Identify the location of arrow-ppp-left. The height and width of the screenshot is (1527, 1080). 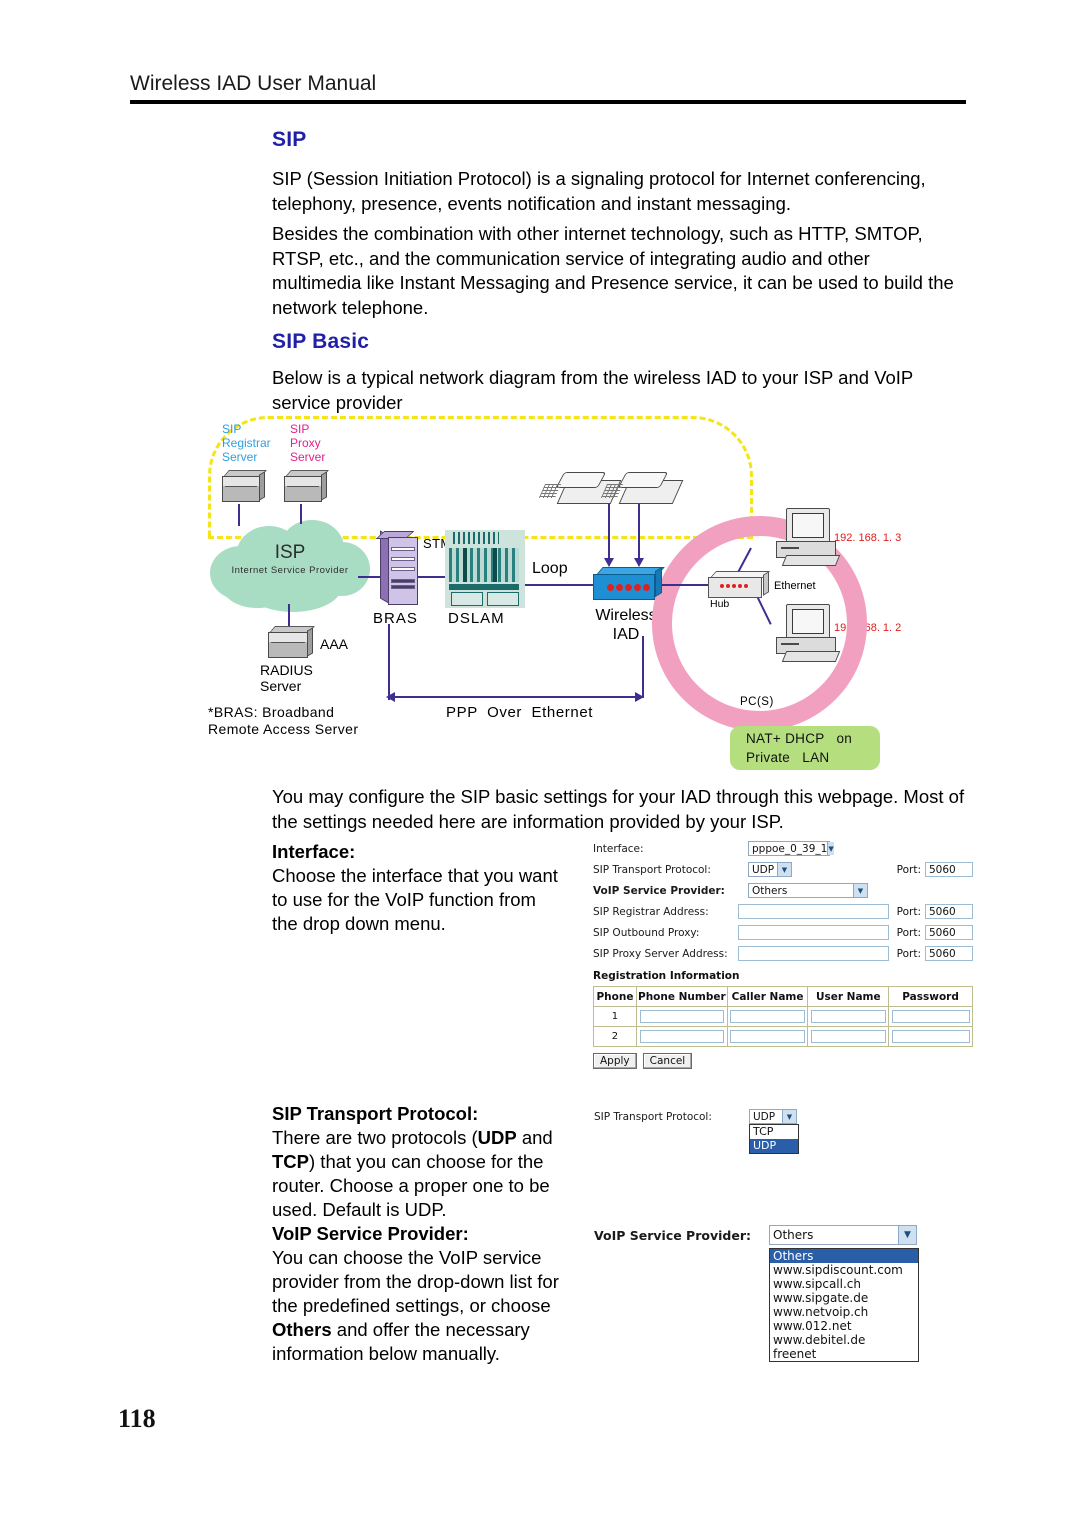
(390, 697).